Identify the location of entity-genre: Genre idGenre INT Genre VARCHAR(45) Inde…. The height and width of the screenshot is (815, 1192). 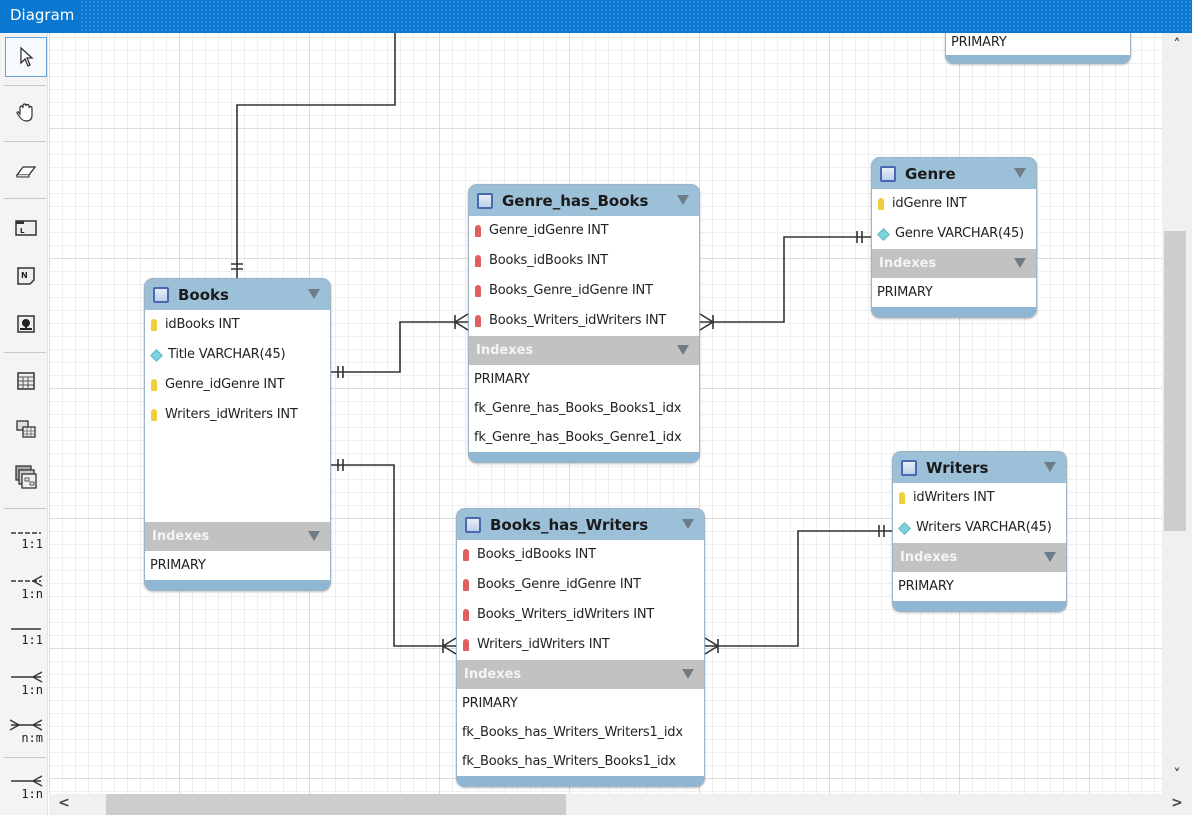
(954, 237).